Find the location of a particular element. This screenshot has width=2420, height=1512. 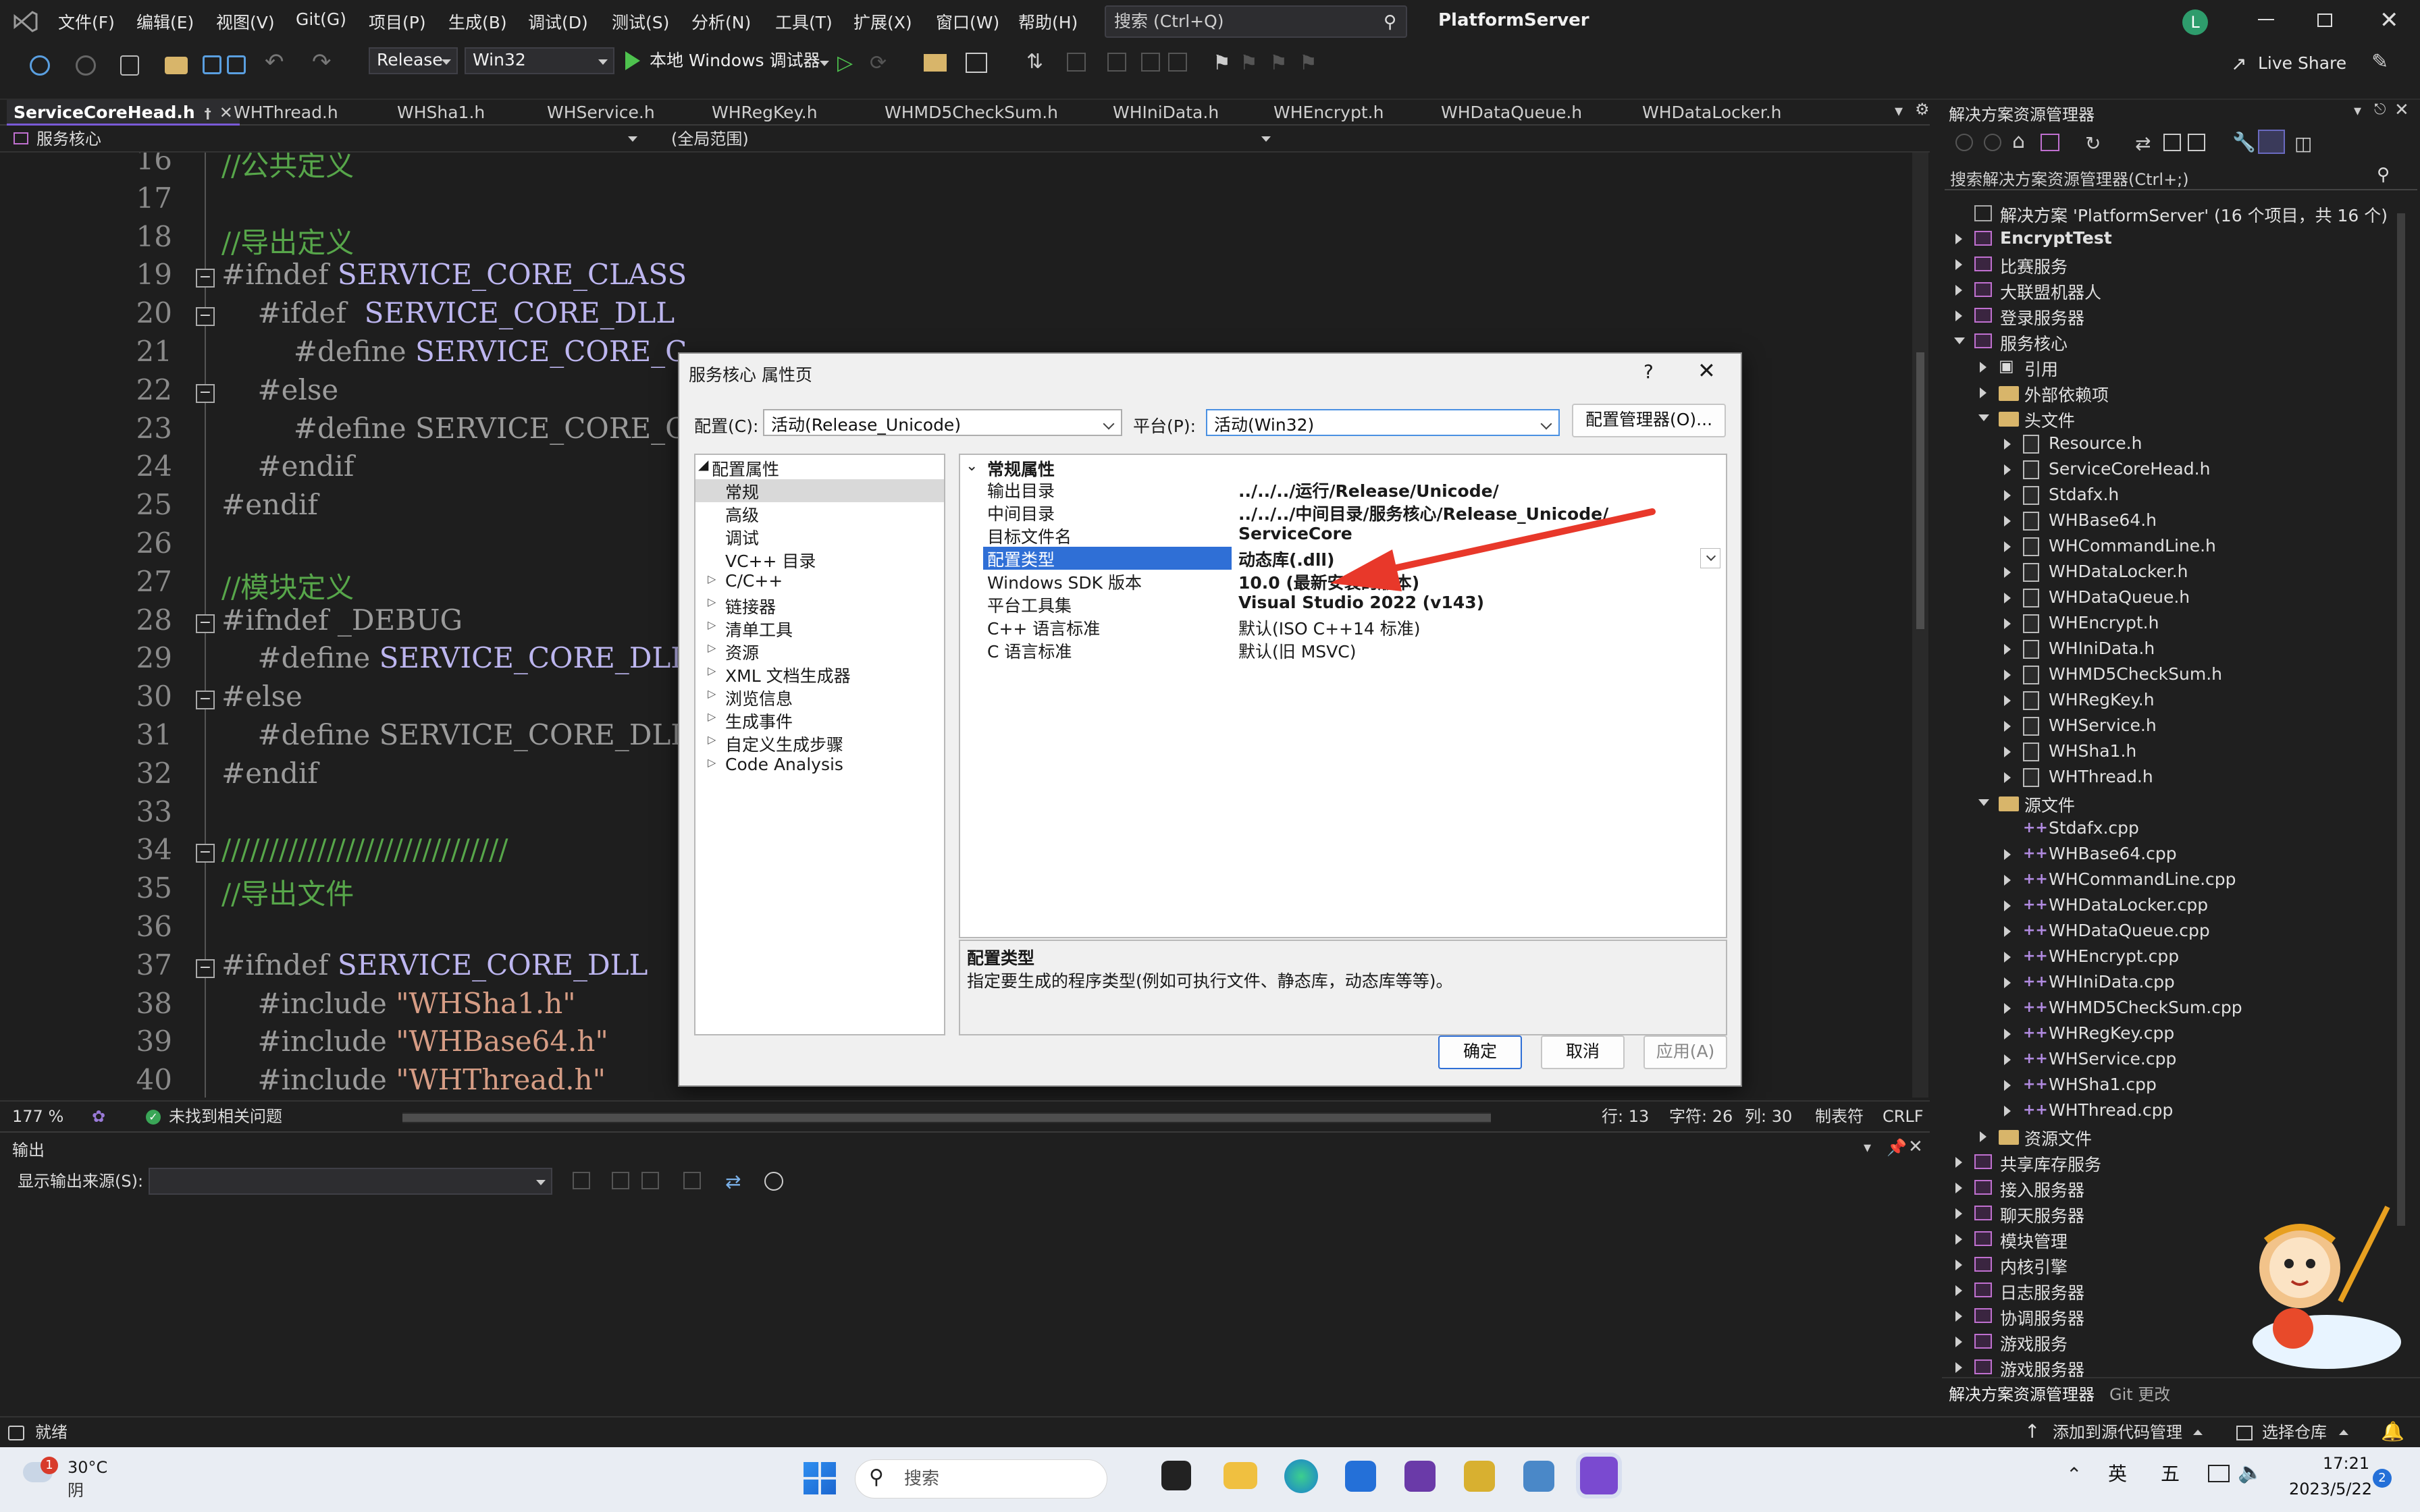

notification-count: 2 is located at coordinates (2382, 1479).